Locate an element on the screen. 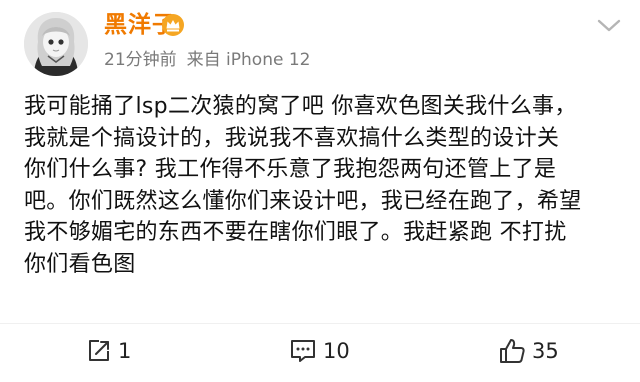 Image resolution: width=640 pixels, height=382 pixels. post-line: 我可能捅了lsp二次猿的窝了吧 你喜欢色图关我什么事， is located at coordinates (300, 106).